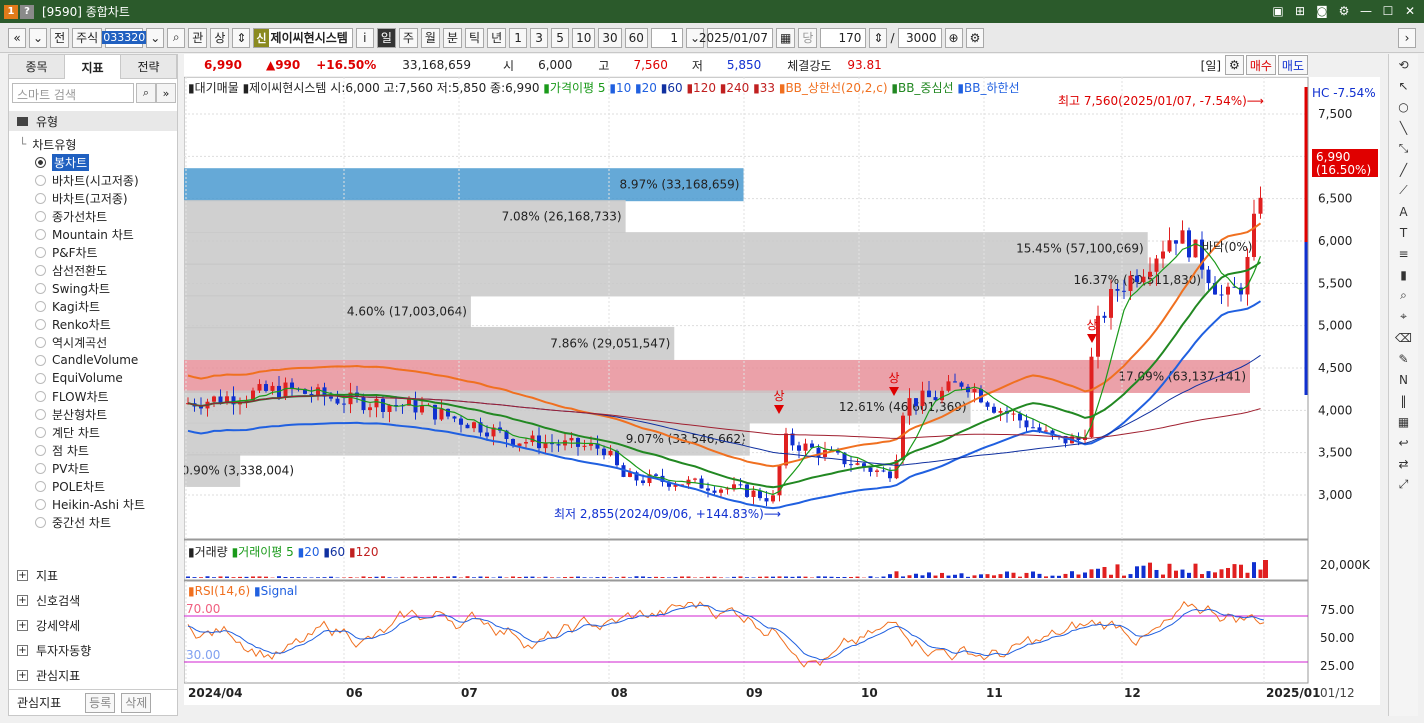  Describe the element at coordinates (1403, 337) in the screenshot. I see `eraser-icon: ⌫` at that location.